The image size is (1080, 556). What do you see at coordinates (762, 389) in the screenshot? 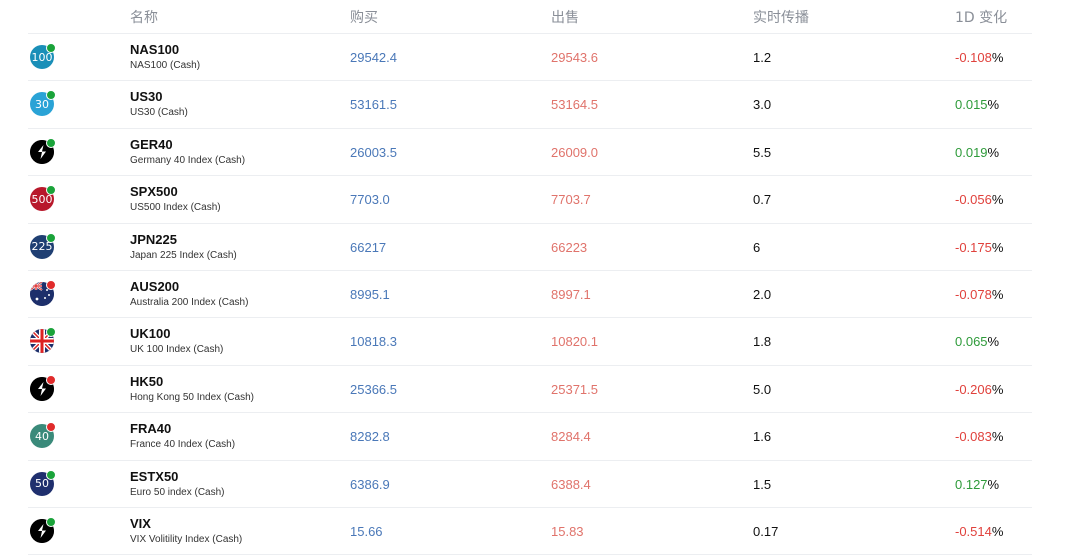
I see `live-spread: 5.0` at bounding box center [762, 389].